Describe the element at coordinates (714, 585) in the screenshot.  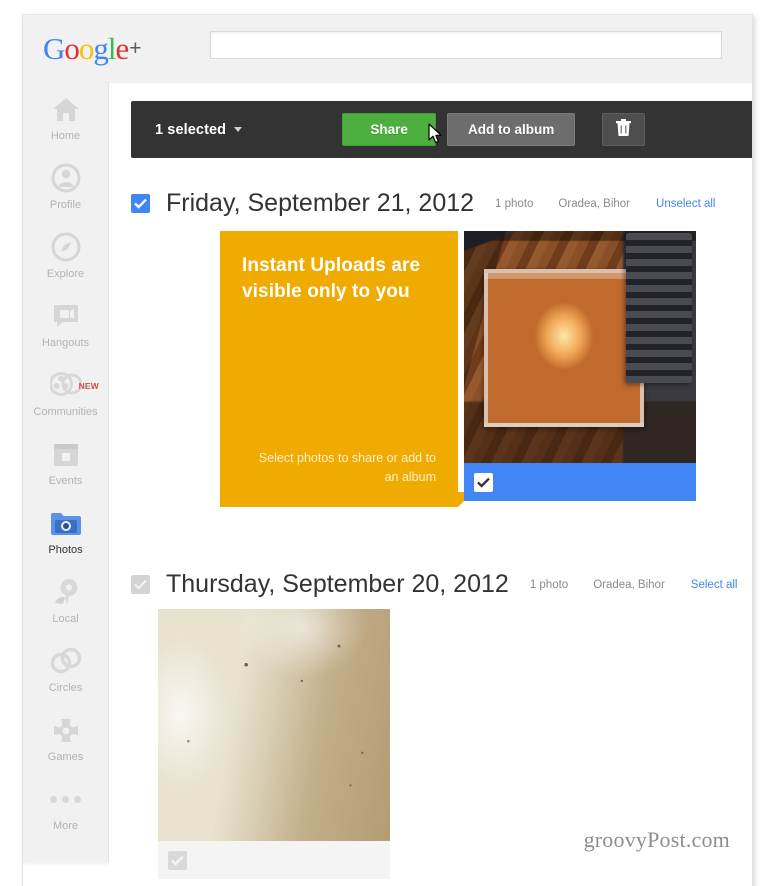
I see `group-select-all-link: Select all` at that location.